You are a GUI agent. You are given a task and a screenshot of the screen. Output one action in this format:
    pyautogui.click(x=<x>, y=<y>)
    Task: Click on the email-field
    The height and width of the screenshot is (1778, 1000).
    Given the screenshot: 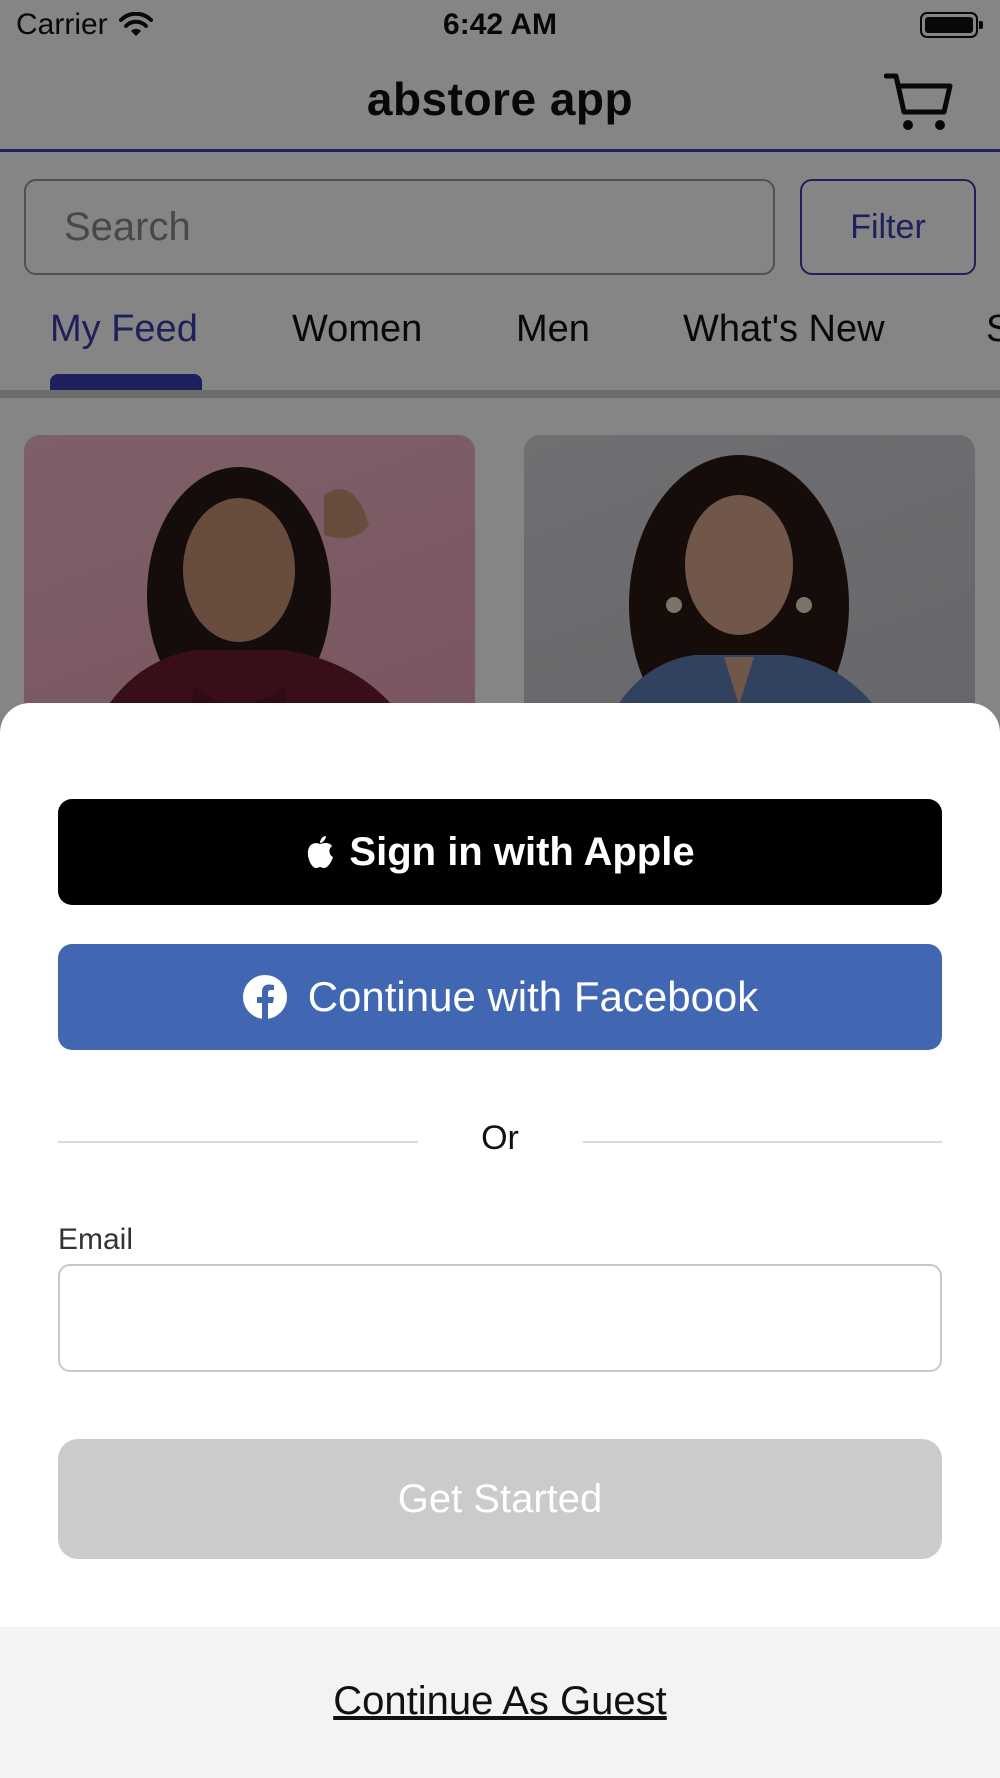 What is the action you would take?
    pyautogui.click(x=500, y=1318)
    